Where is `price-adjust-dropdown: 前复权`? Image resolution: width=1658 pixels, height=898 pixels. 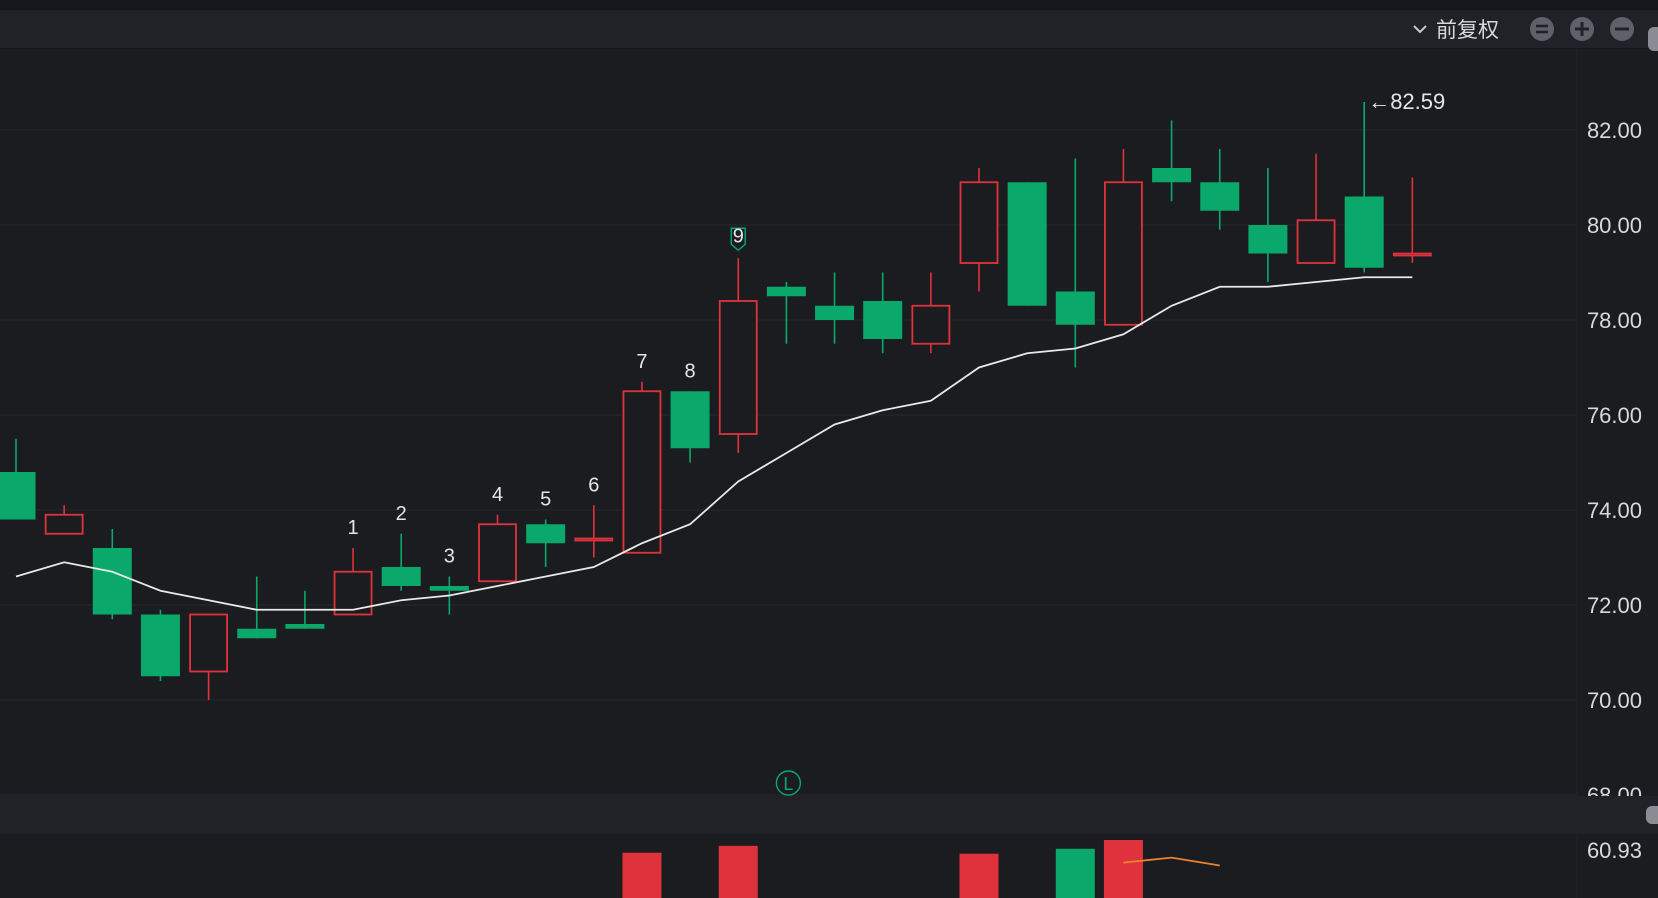 price-adjust-dropdown: 前复权 is located at coordinates (1454, 29).